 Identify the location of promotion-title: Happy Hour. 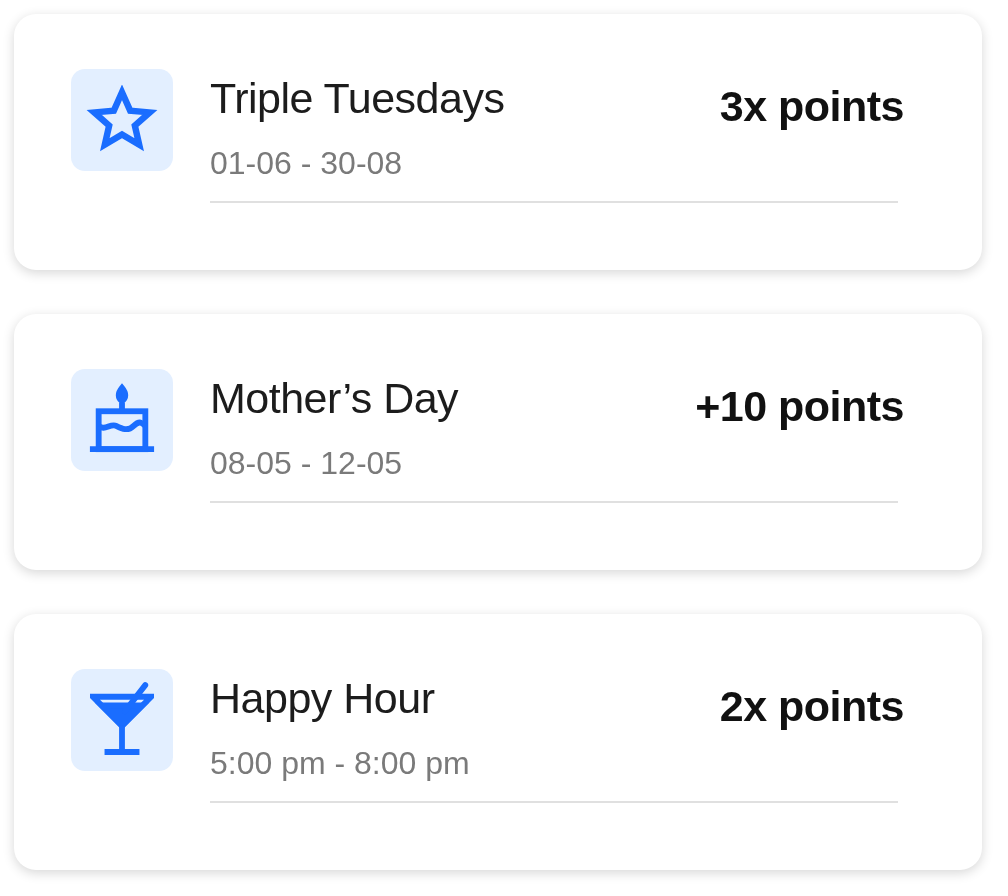
(322, 699).